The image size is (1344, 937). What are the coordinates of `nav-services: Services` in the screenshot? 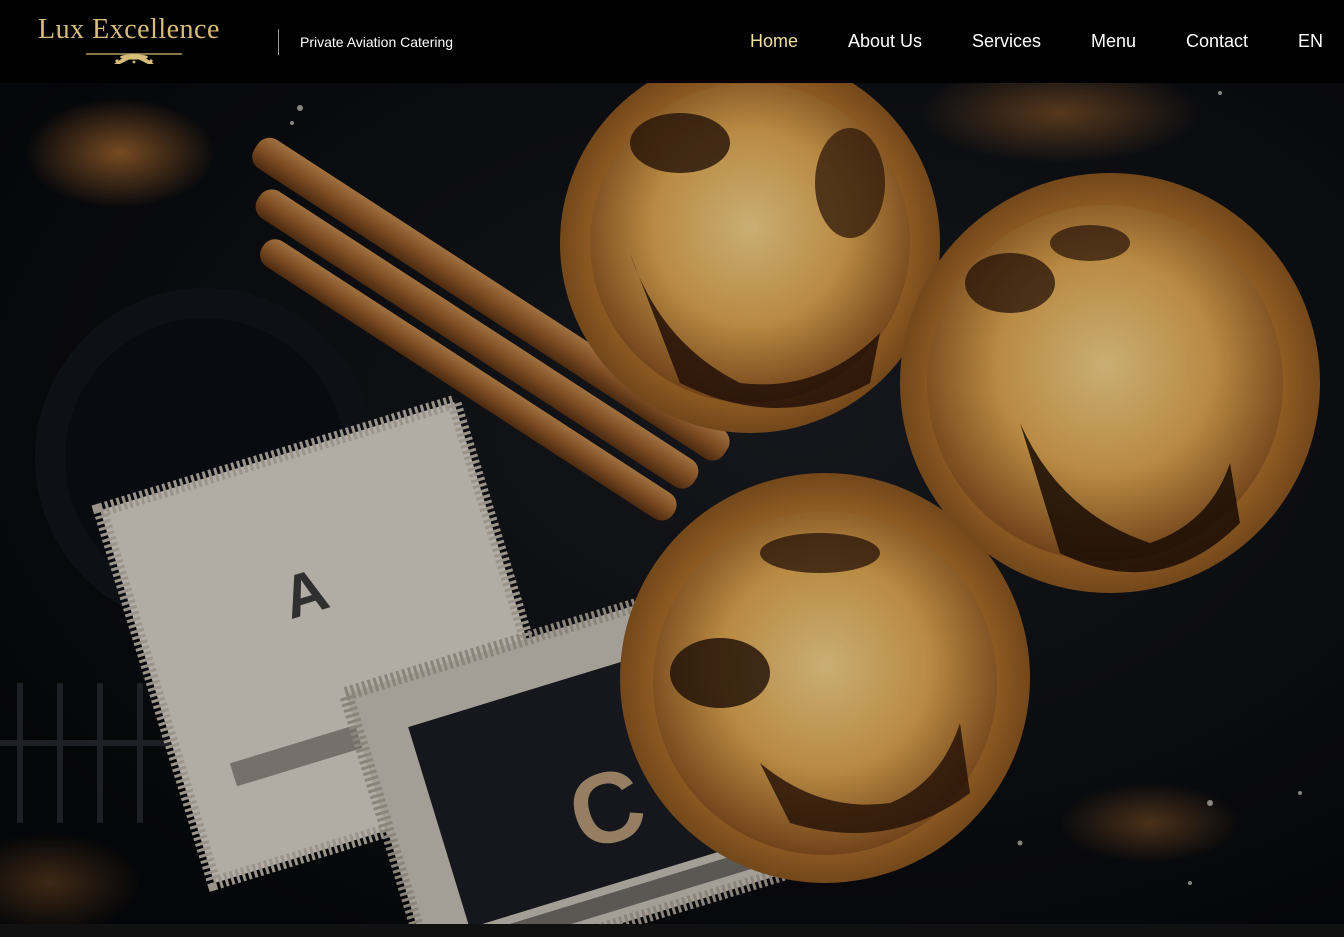 It's located at (1006, 41).